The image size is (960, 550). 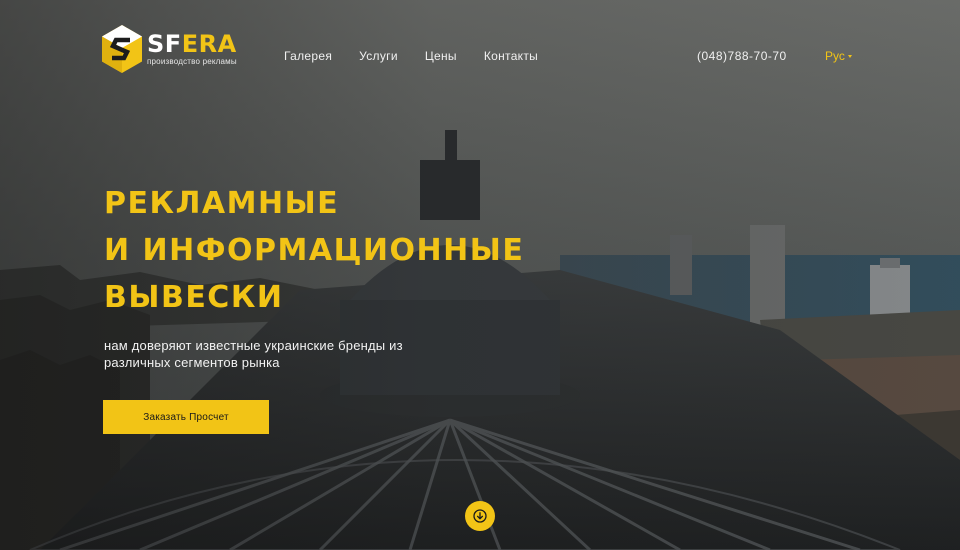 What do you see at coordinates (194, 297) in the screenshot?
I see `hero-title-line-3: ВЫВЕСКИ` at bounding box center [194, 297].